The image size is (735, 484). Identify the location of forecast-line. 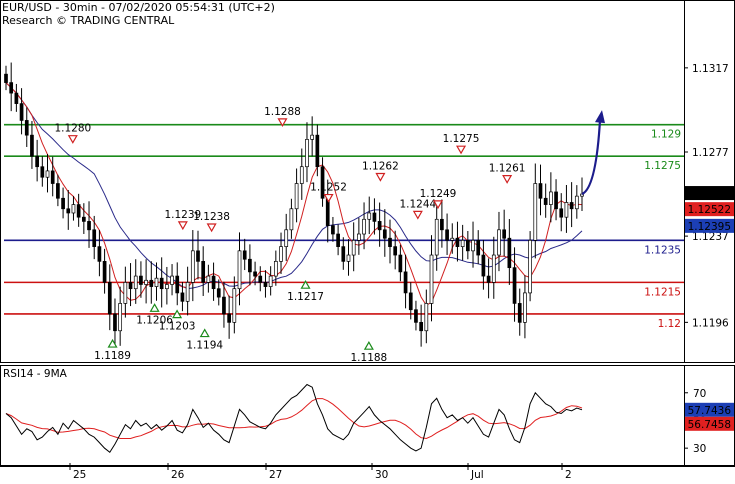
(591, 158).